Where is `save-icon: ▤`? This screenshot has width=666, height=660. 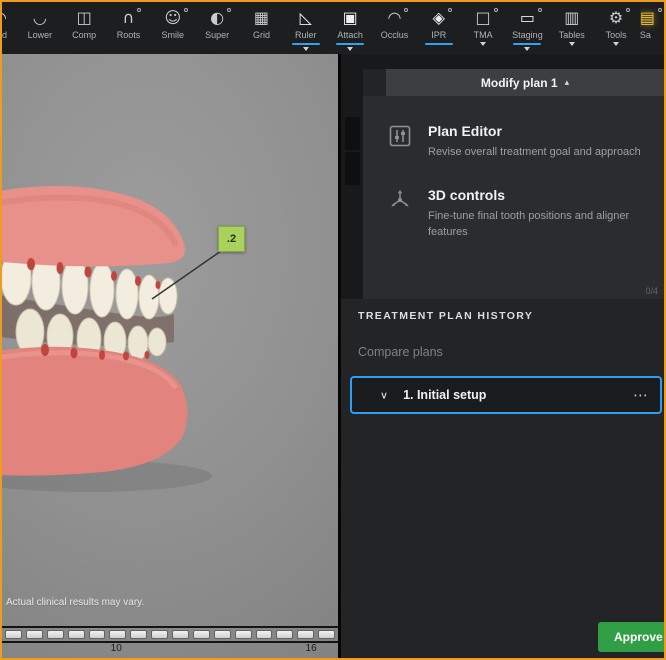 save-icon: ▤ is located at coordinates (651, 18).